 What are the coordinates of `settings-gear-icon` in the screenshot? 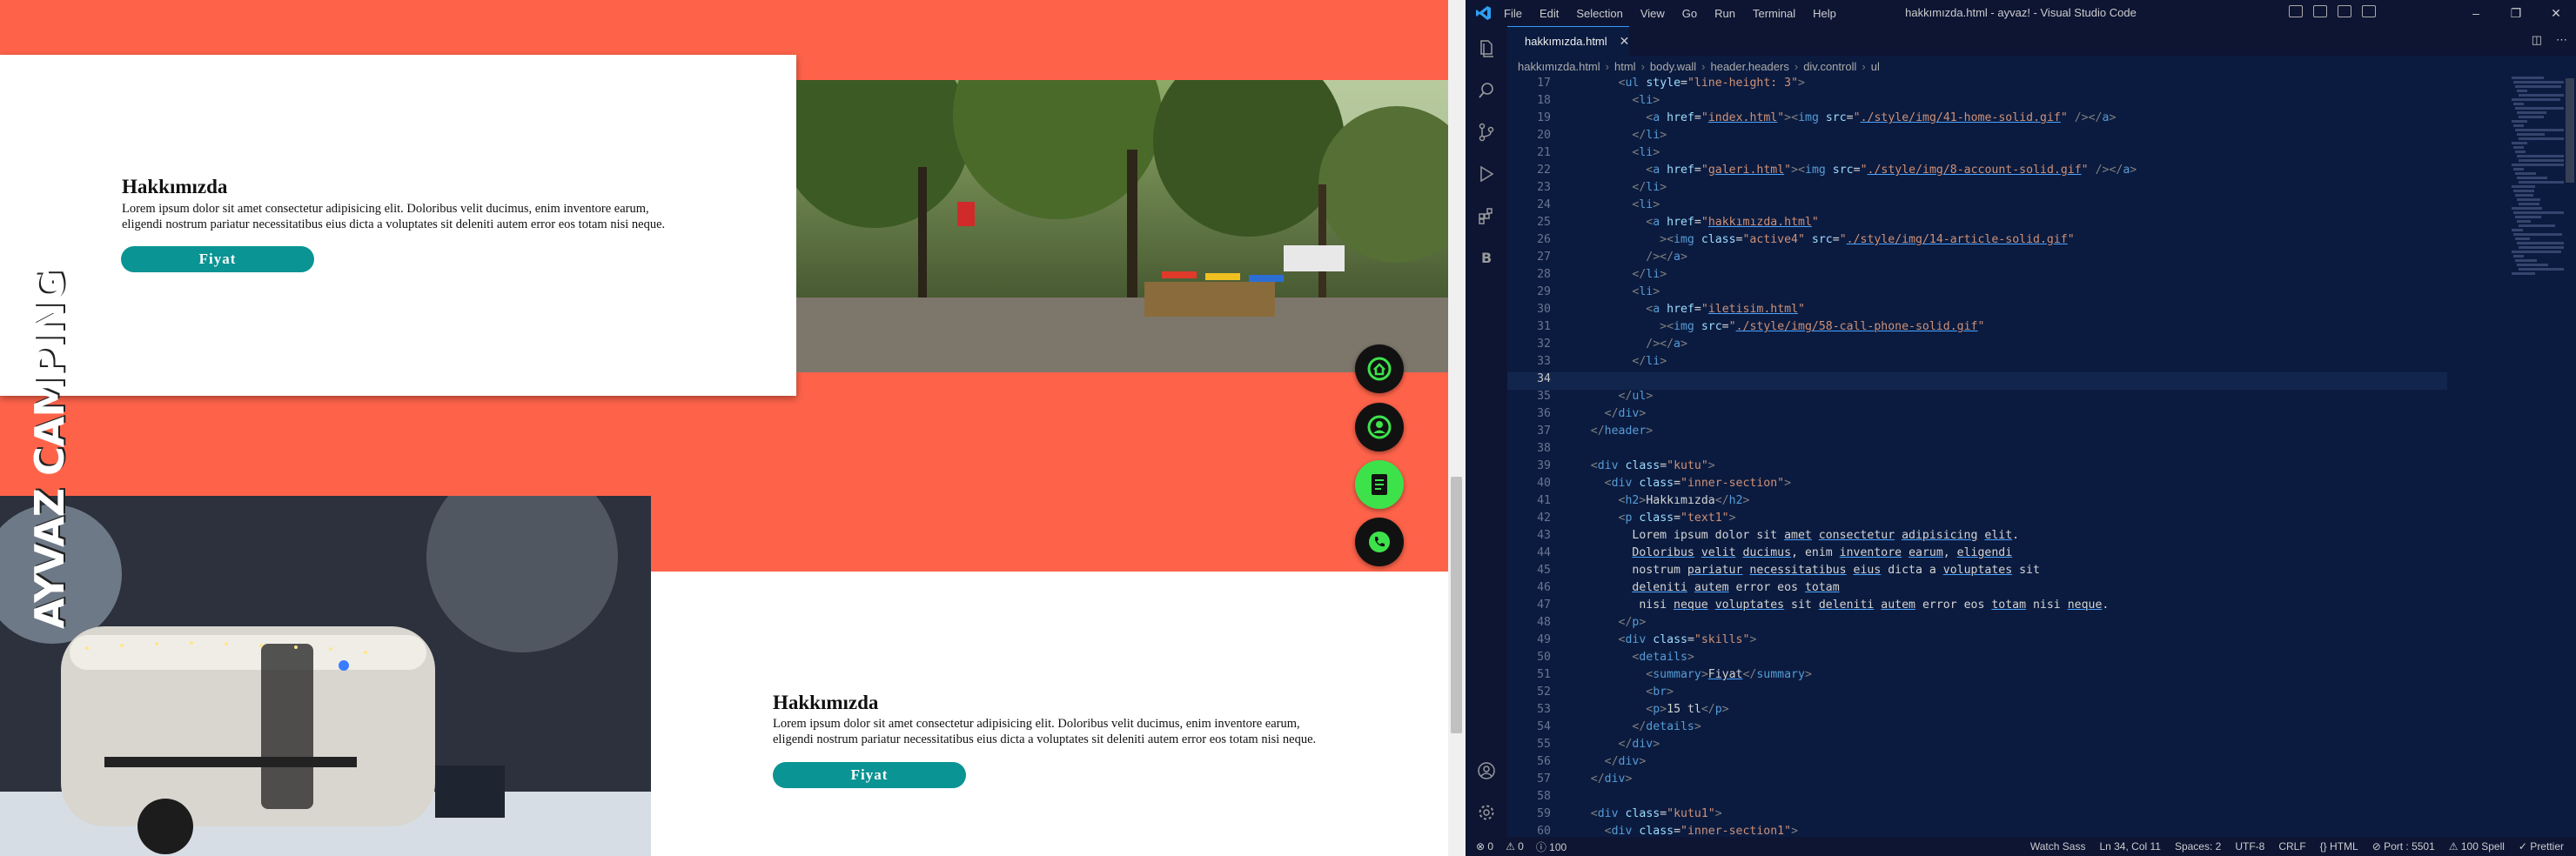 It's located at (1486, 812).